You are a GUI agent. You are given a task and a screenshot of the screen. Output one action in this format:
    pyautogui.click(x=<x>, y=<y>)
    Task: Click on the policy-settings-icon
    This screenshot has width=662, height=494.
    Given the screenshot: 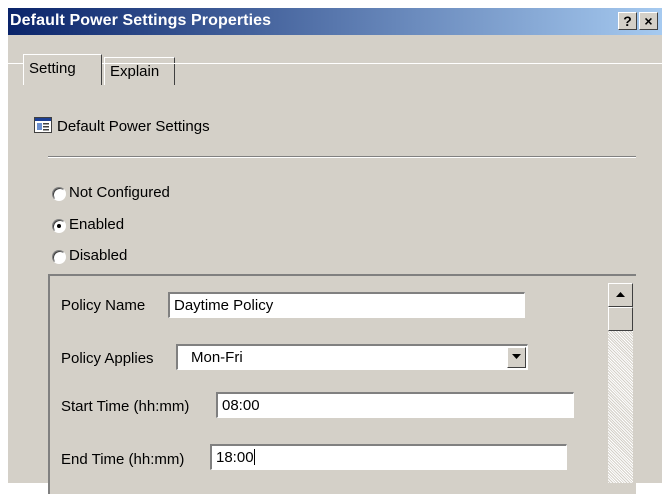 What is the action you would take?
    pyautogui.click(x=43, y=125)
    